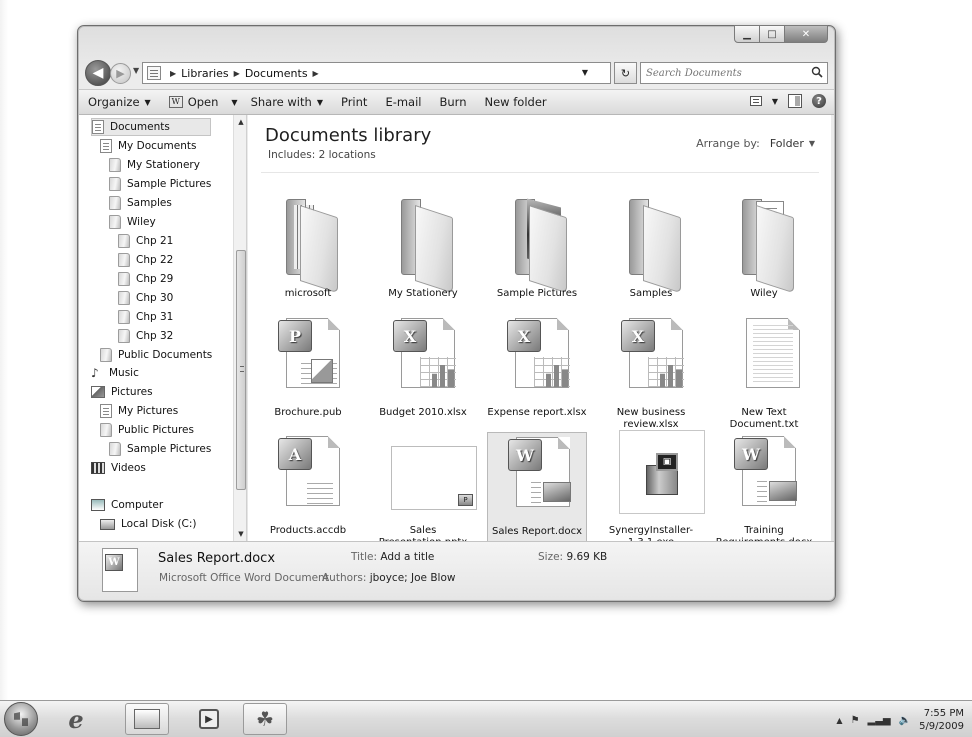 Image resolution: width=972 pixels, height=737 pixels. What do you see at coordinates (354, 102) in the screenshot?
I see `print-button: Print` at bounding box center [354, 102].